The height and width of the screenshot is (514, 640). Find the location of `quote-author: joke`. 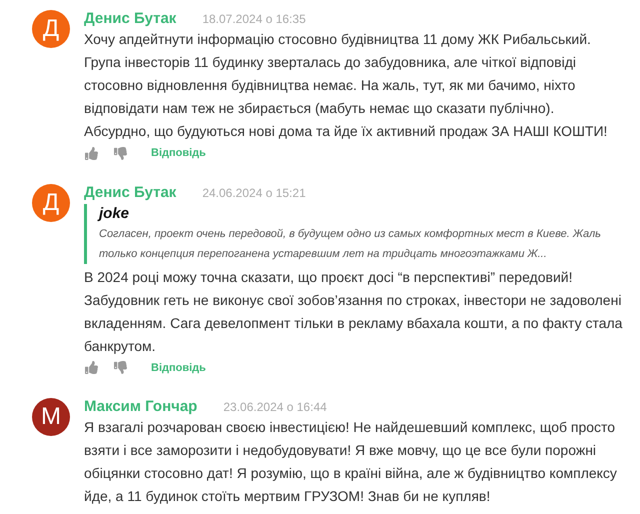

quote-author: joke is located at coordinates (114, 214).